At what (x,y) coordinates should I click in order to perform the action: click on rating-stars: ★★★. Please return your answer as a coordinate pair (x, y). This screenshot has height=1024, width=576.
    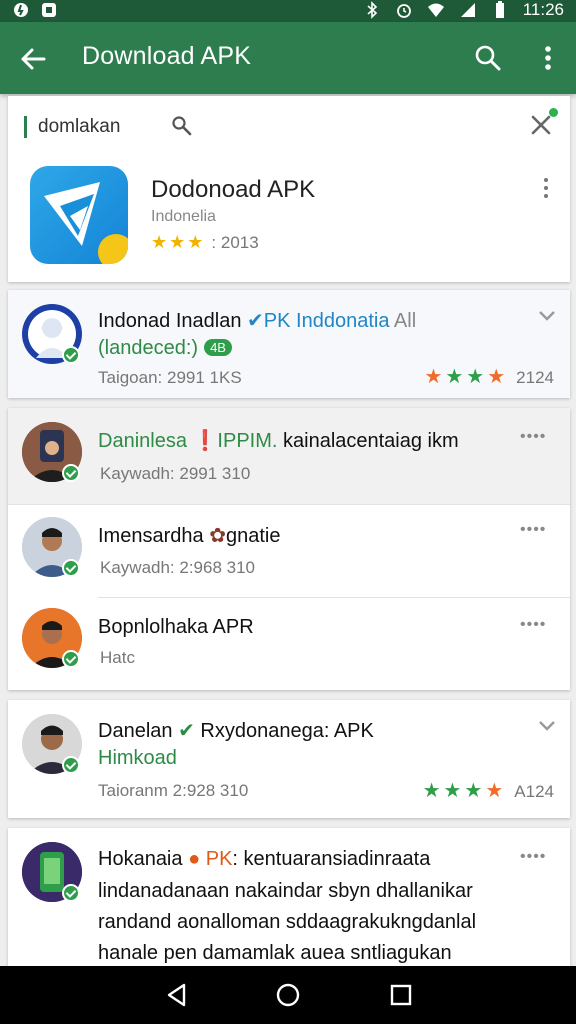
    Looking at the image, I should click on (178, 242).